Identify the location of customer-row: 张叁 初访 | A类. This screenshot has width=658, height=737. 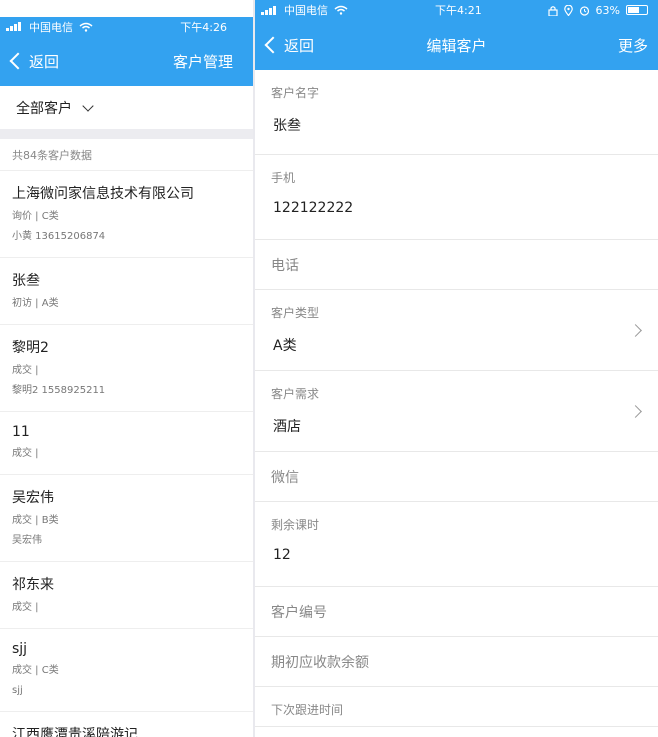
(126, 291).